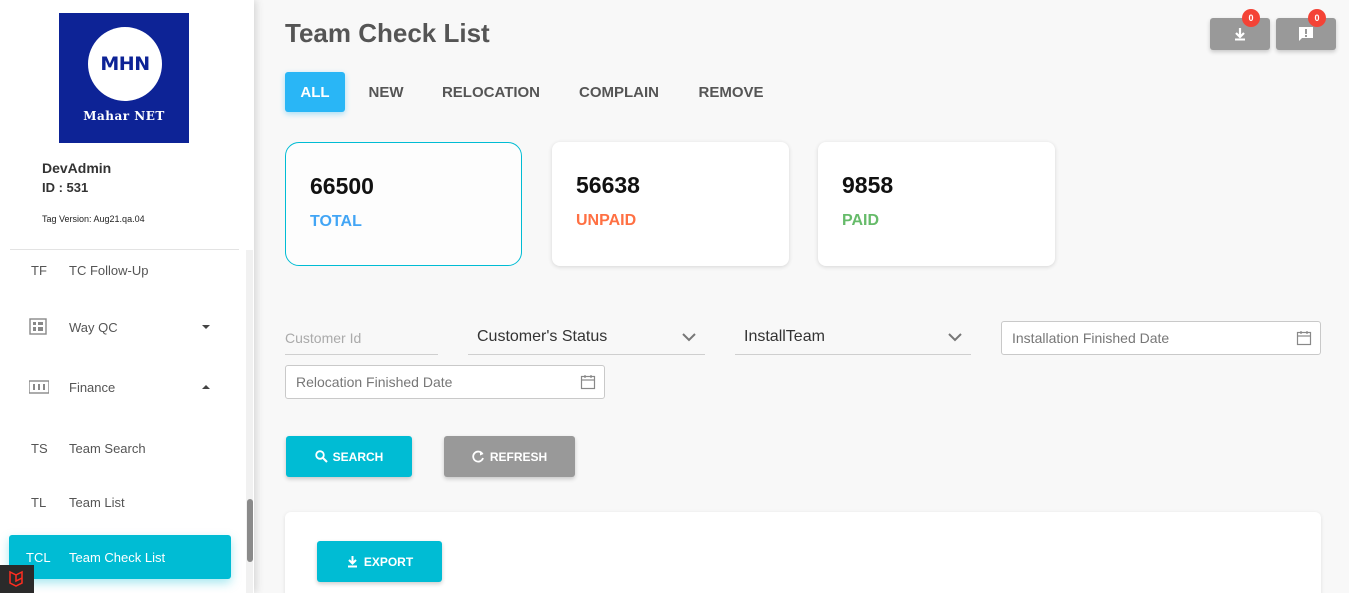 This screenshot has width=1349, height=593. What do you see at coordinates (853, 338) in the screenshot?
I see `install-team-select: InstallTeam` at bounding box center [853, 338].